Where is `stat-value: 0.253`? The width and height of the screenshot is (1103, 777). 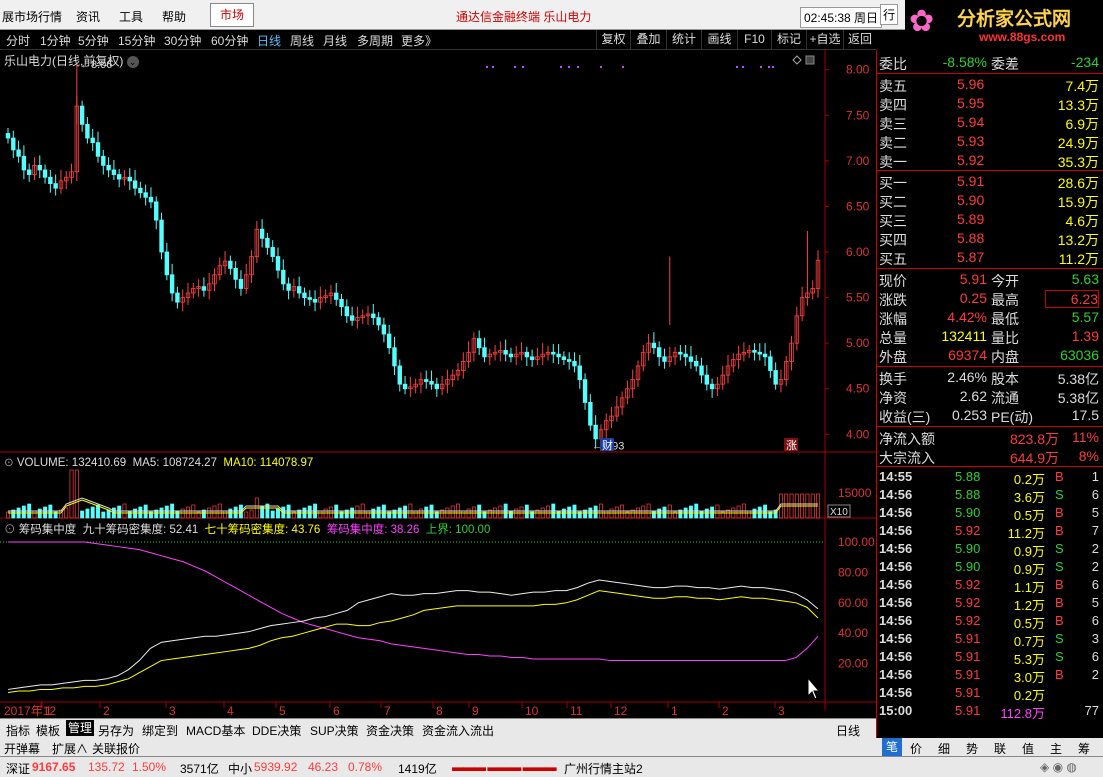
stat-value: 0.253 is located at coordinates (969, 415).